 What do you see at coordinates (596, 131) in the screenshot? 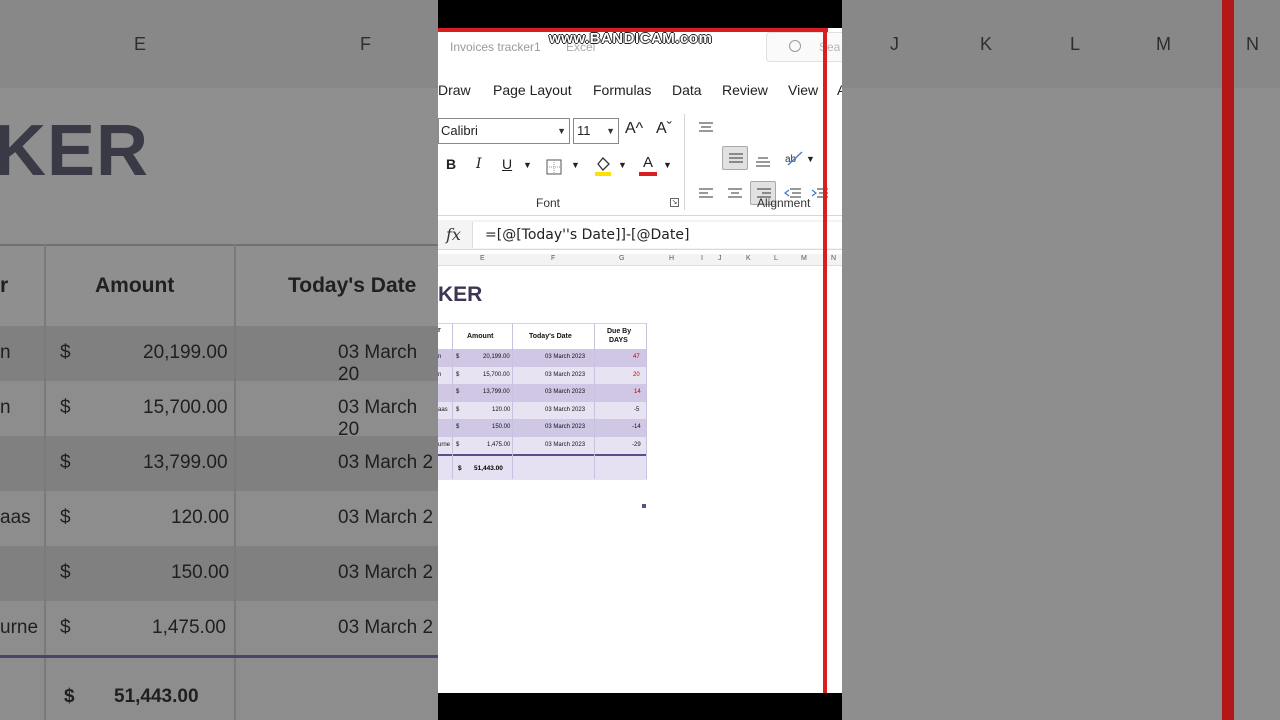
I see `font-size-select: 11 ▼` at bounding box center [596, 131].